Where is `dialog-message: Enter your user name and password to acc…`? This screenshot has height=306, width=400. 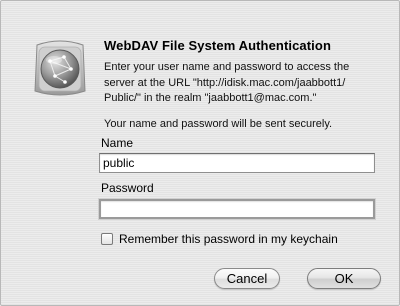
dialog-message: Enter your user name and password to acc… is located at coordinates (249, 83).